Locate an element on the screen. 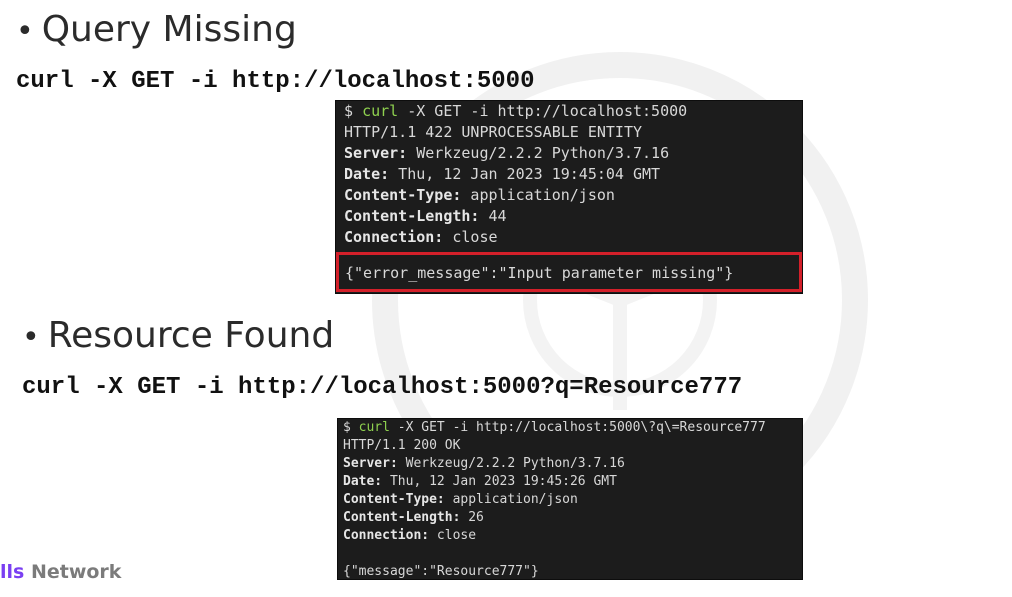 This screenshot has width=1012, height=597. header-line: Content-Length: 44 is located at coordinates (569, 216).